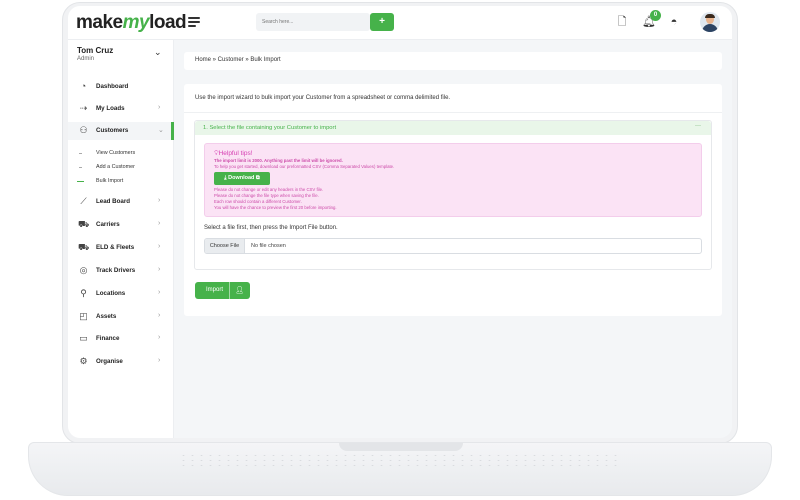  What do you see at coordinates (401, 447) in the screenshot?
I see `laptop-notch` at bounding box center [401, 447].